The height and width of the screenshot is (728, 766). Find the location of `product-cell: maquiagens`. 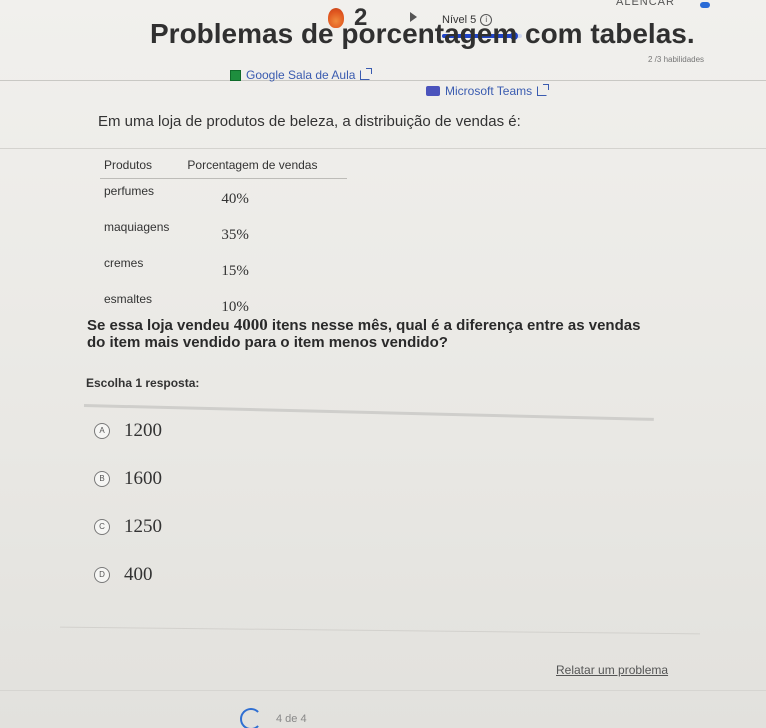

product-cell: maquiagens is located at coordinates (137, 227).